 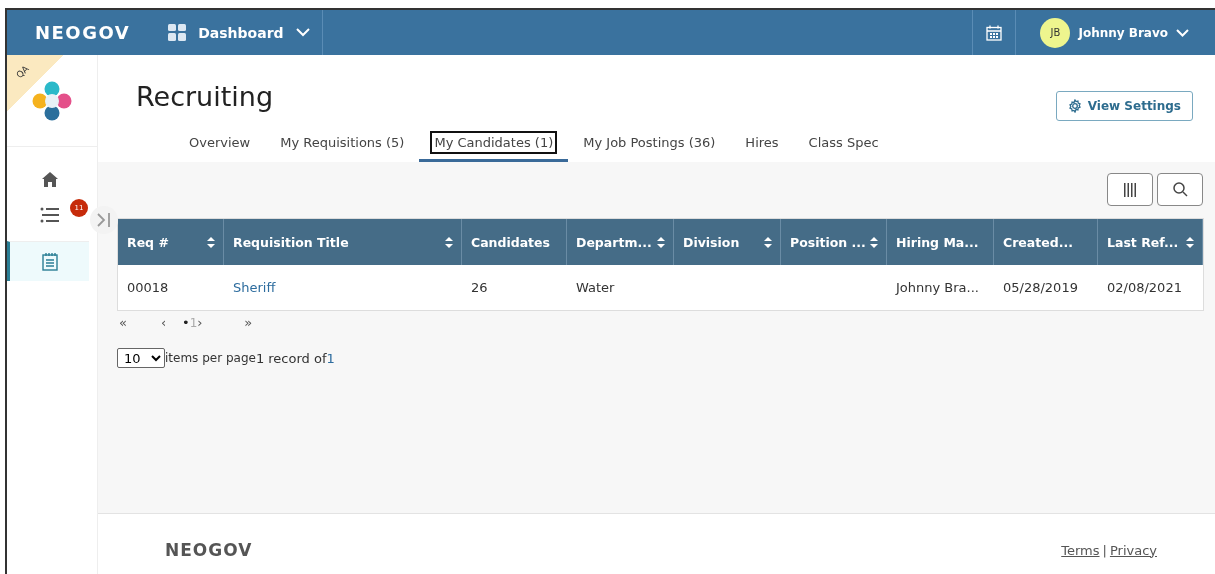 I want to click on columns-icon, so click(x=1130, y=189).